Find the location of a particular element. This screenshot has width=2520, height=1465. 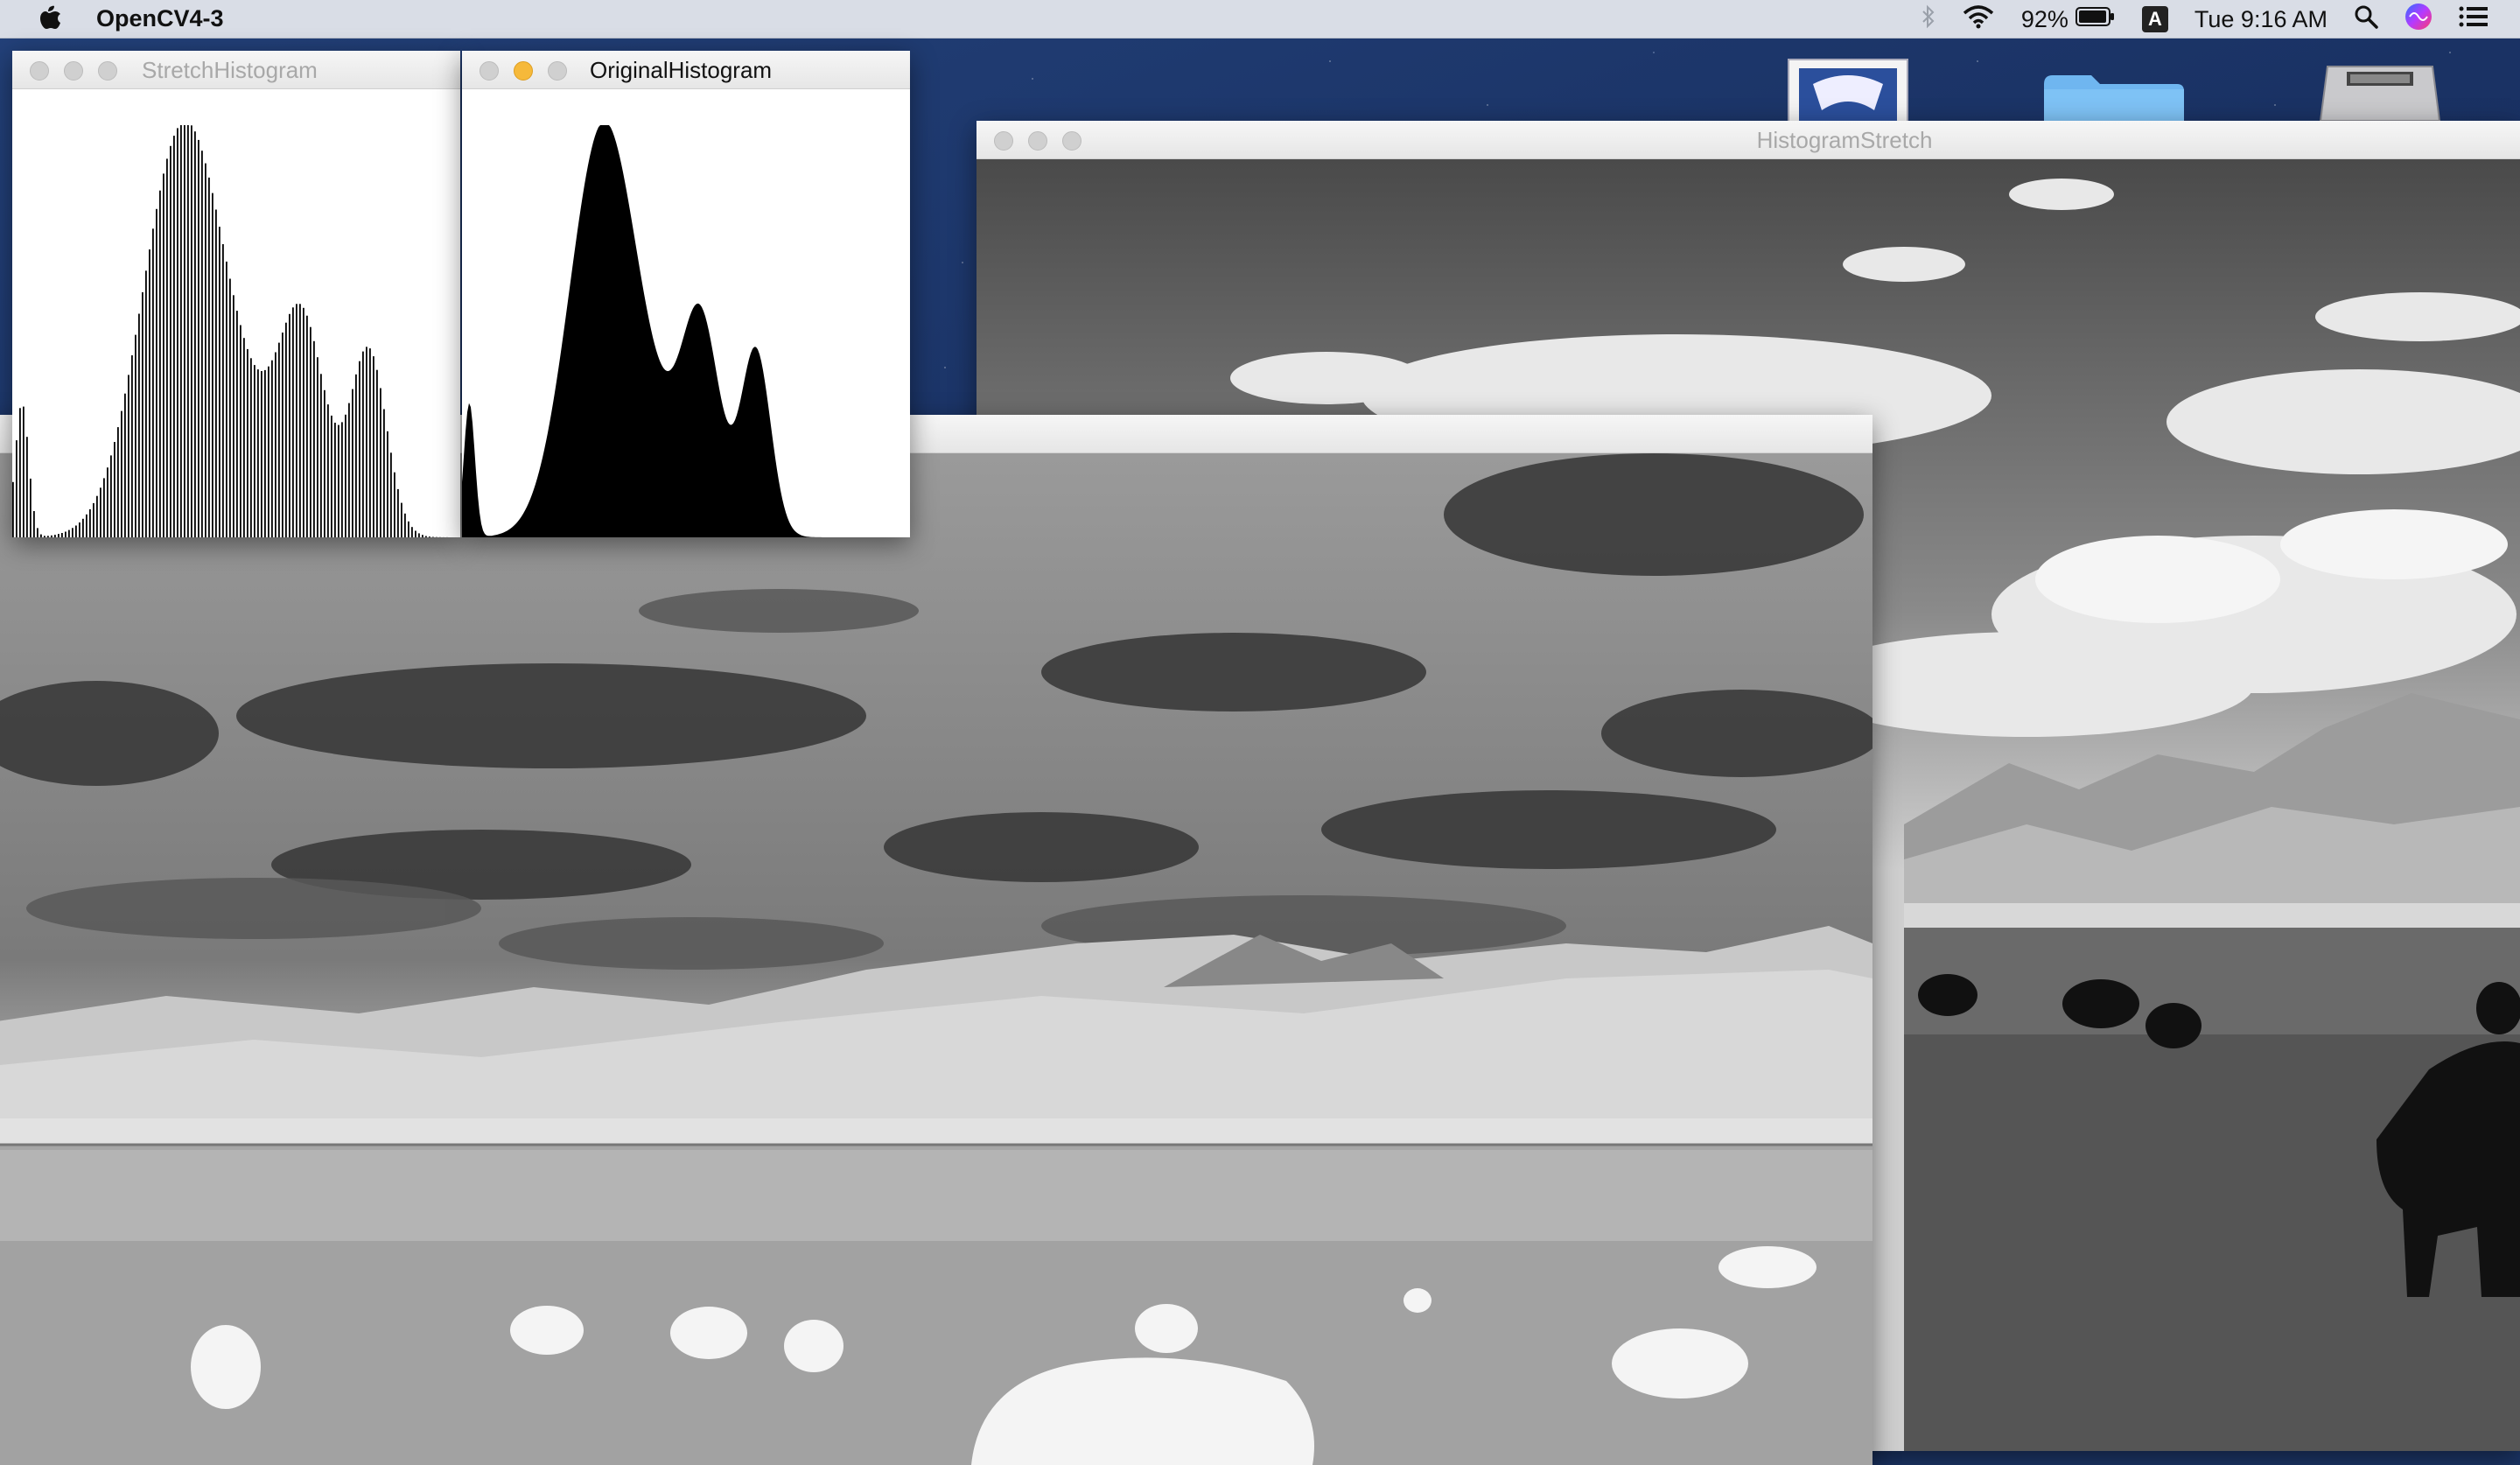

stretch-histogram-window: StretchHistogram is located at coordinates (236, 294).